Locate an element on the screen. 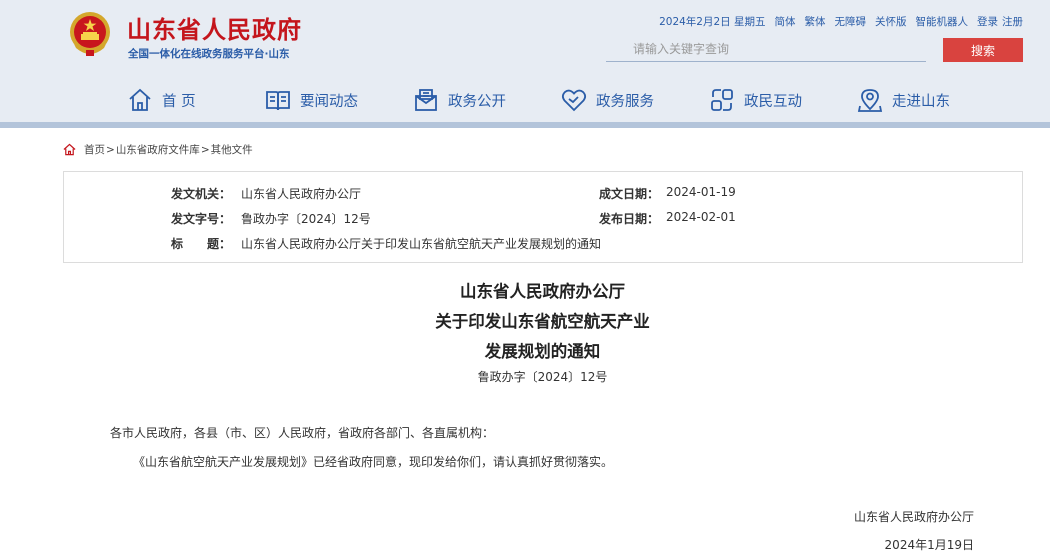  salutation: 各市人民政府，各县（市、区）人民政府，省政府各部门、各直属机构： is located at coordinates (302, 433).